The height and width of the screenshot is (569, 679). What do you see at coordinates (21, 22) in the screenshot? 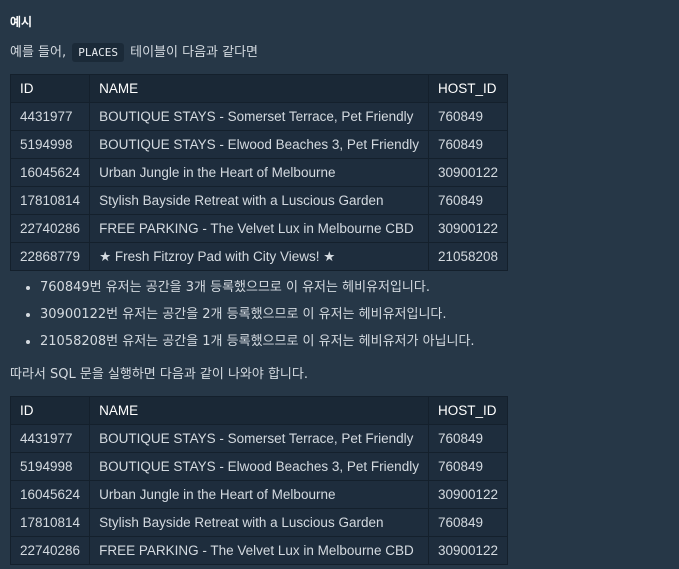
I see `example-heading: 예시` at bounding box center [21, 22].